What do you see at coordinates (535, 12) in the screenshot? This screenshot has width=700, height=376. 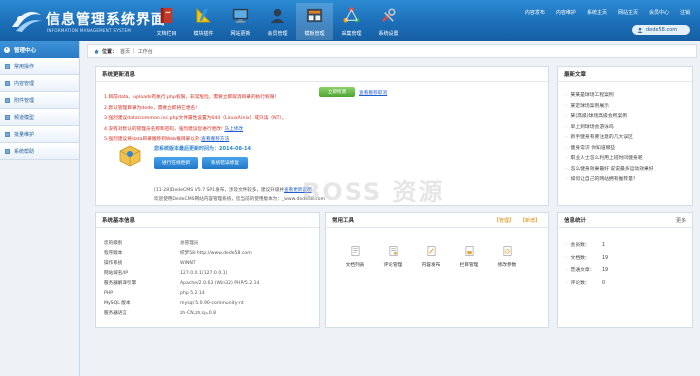 I see `top-link-publish: 内容发布` at bounding box center [535, 12].